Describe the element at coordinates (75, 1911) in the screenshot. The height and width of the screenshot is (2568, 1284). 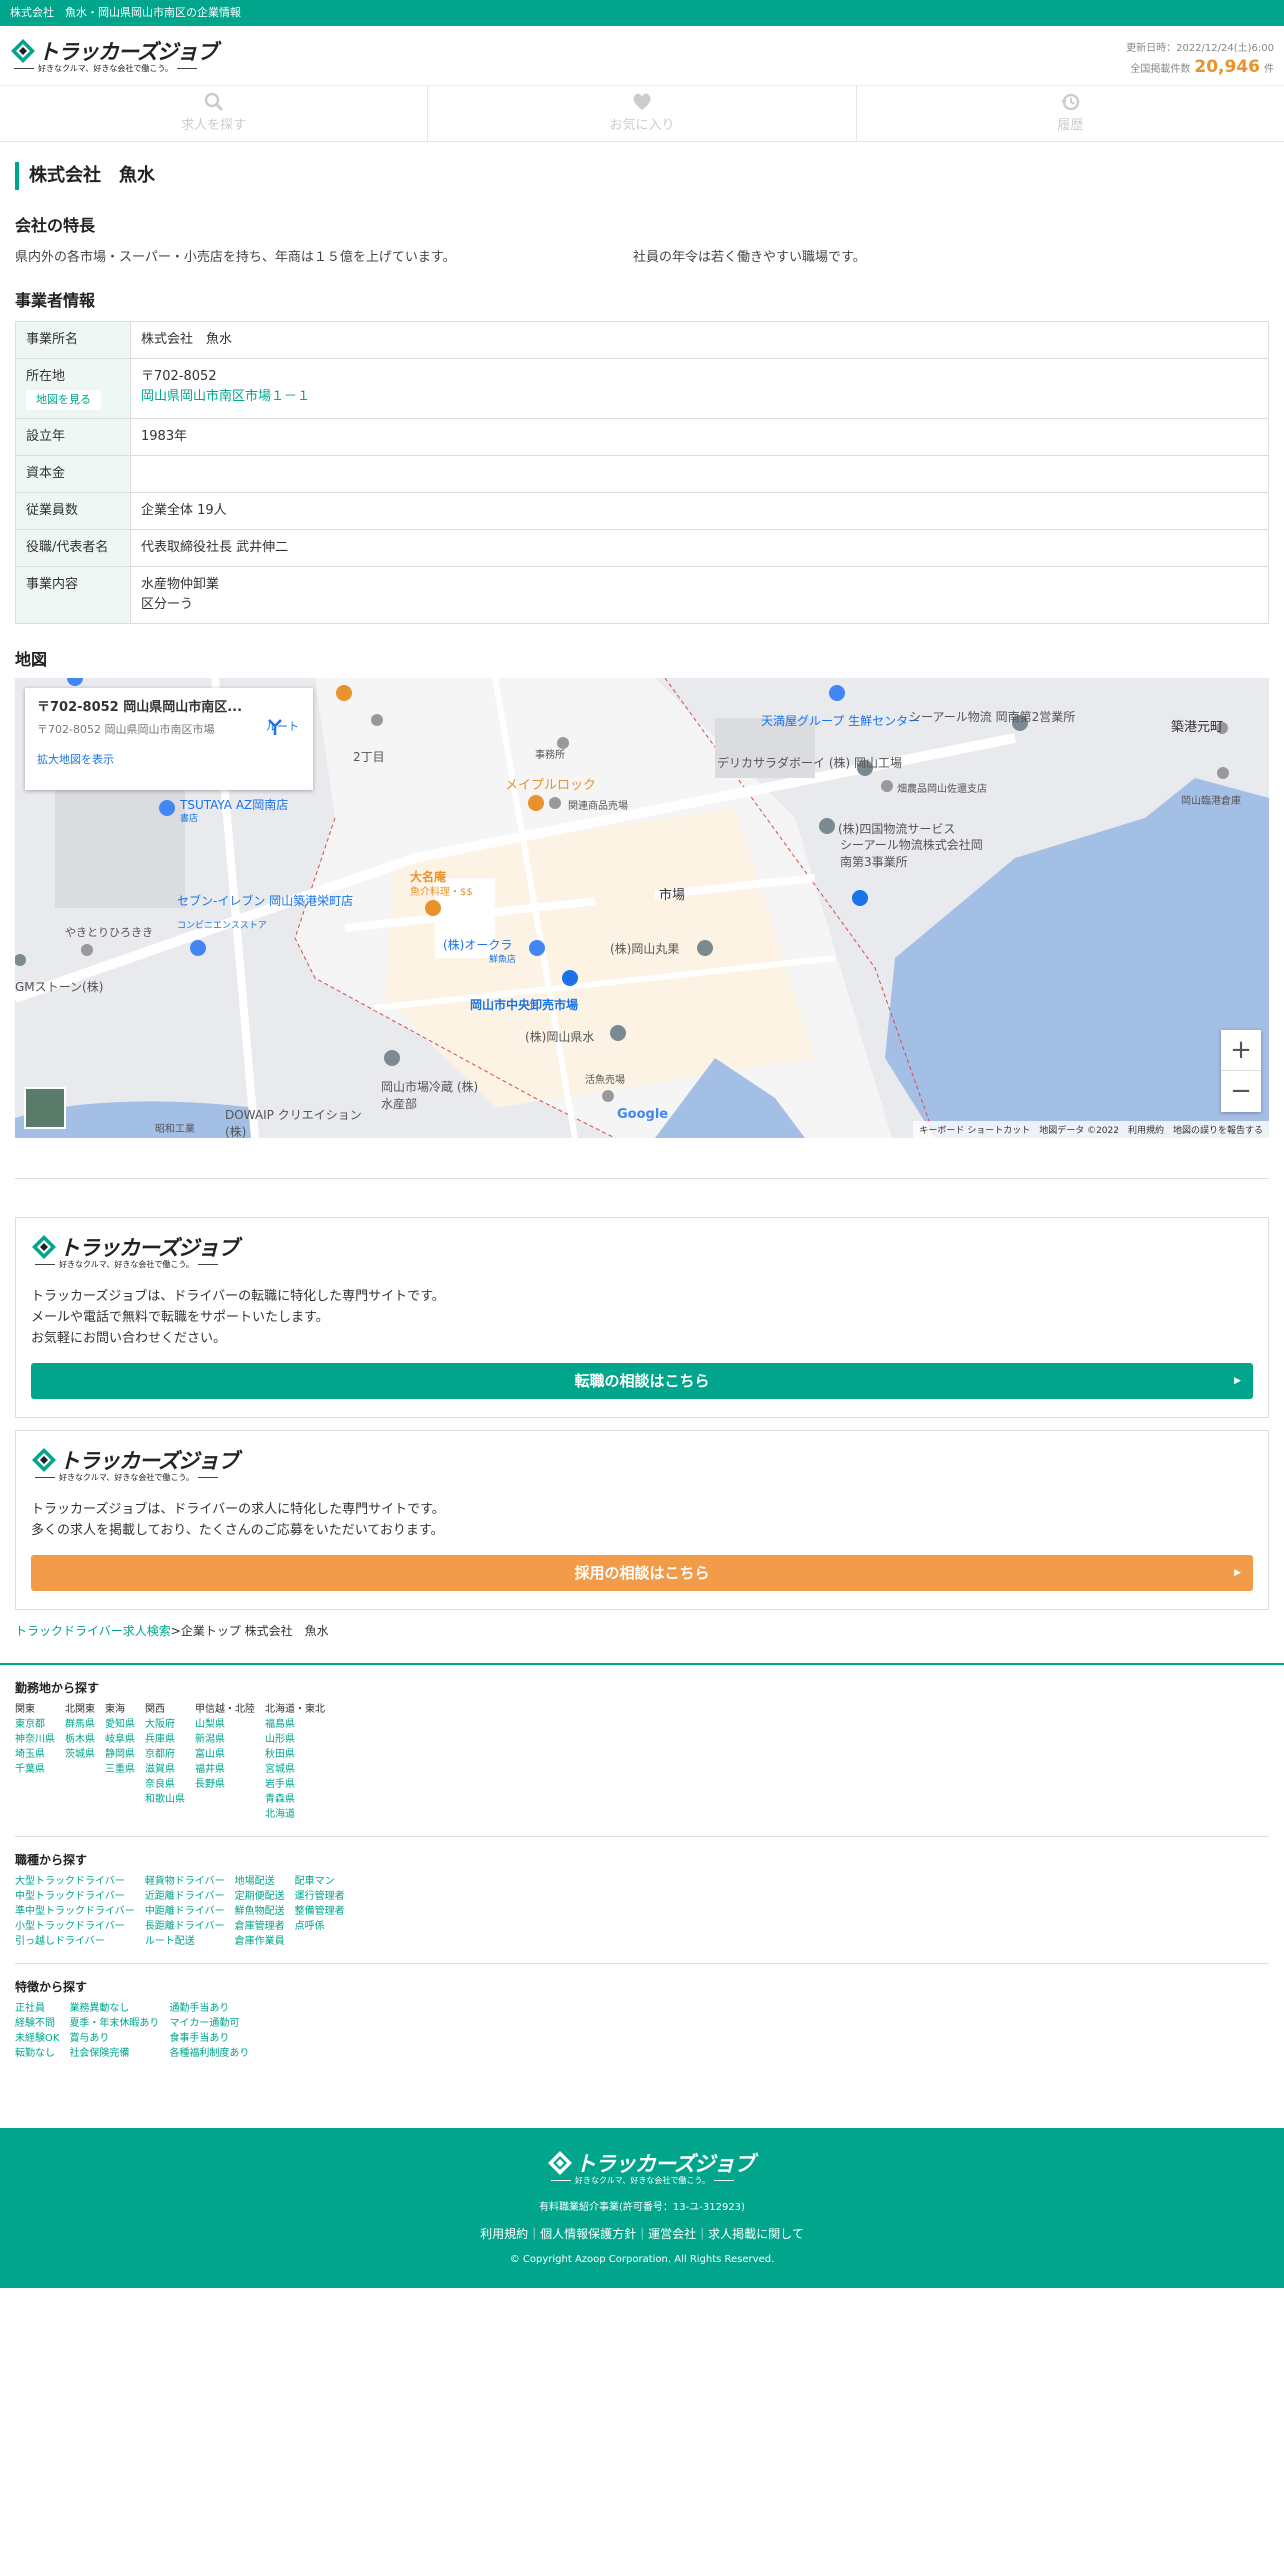
I see `job-link: 準中型トラックドライバー` at that location.